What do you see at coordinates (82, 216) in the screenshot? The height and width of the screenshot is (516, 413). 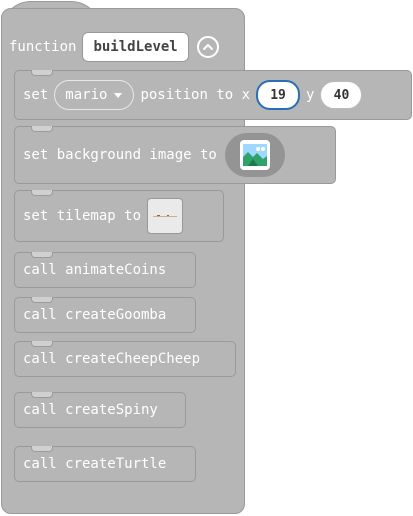 I see `tilemap-label: set tilemap to` at bounding box center [82, 216].